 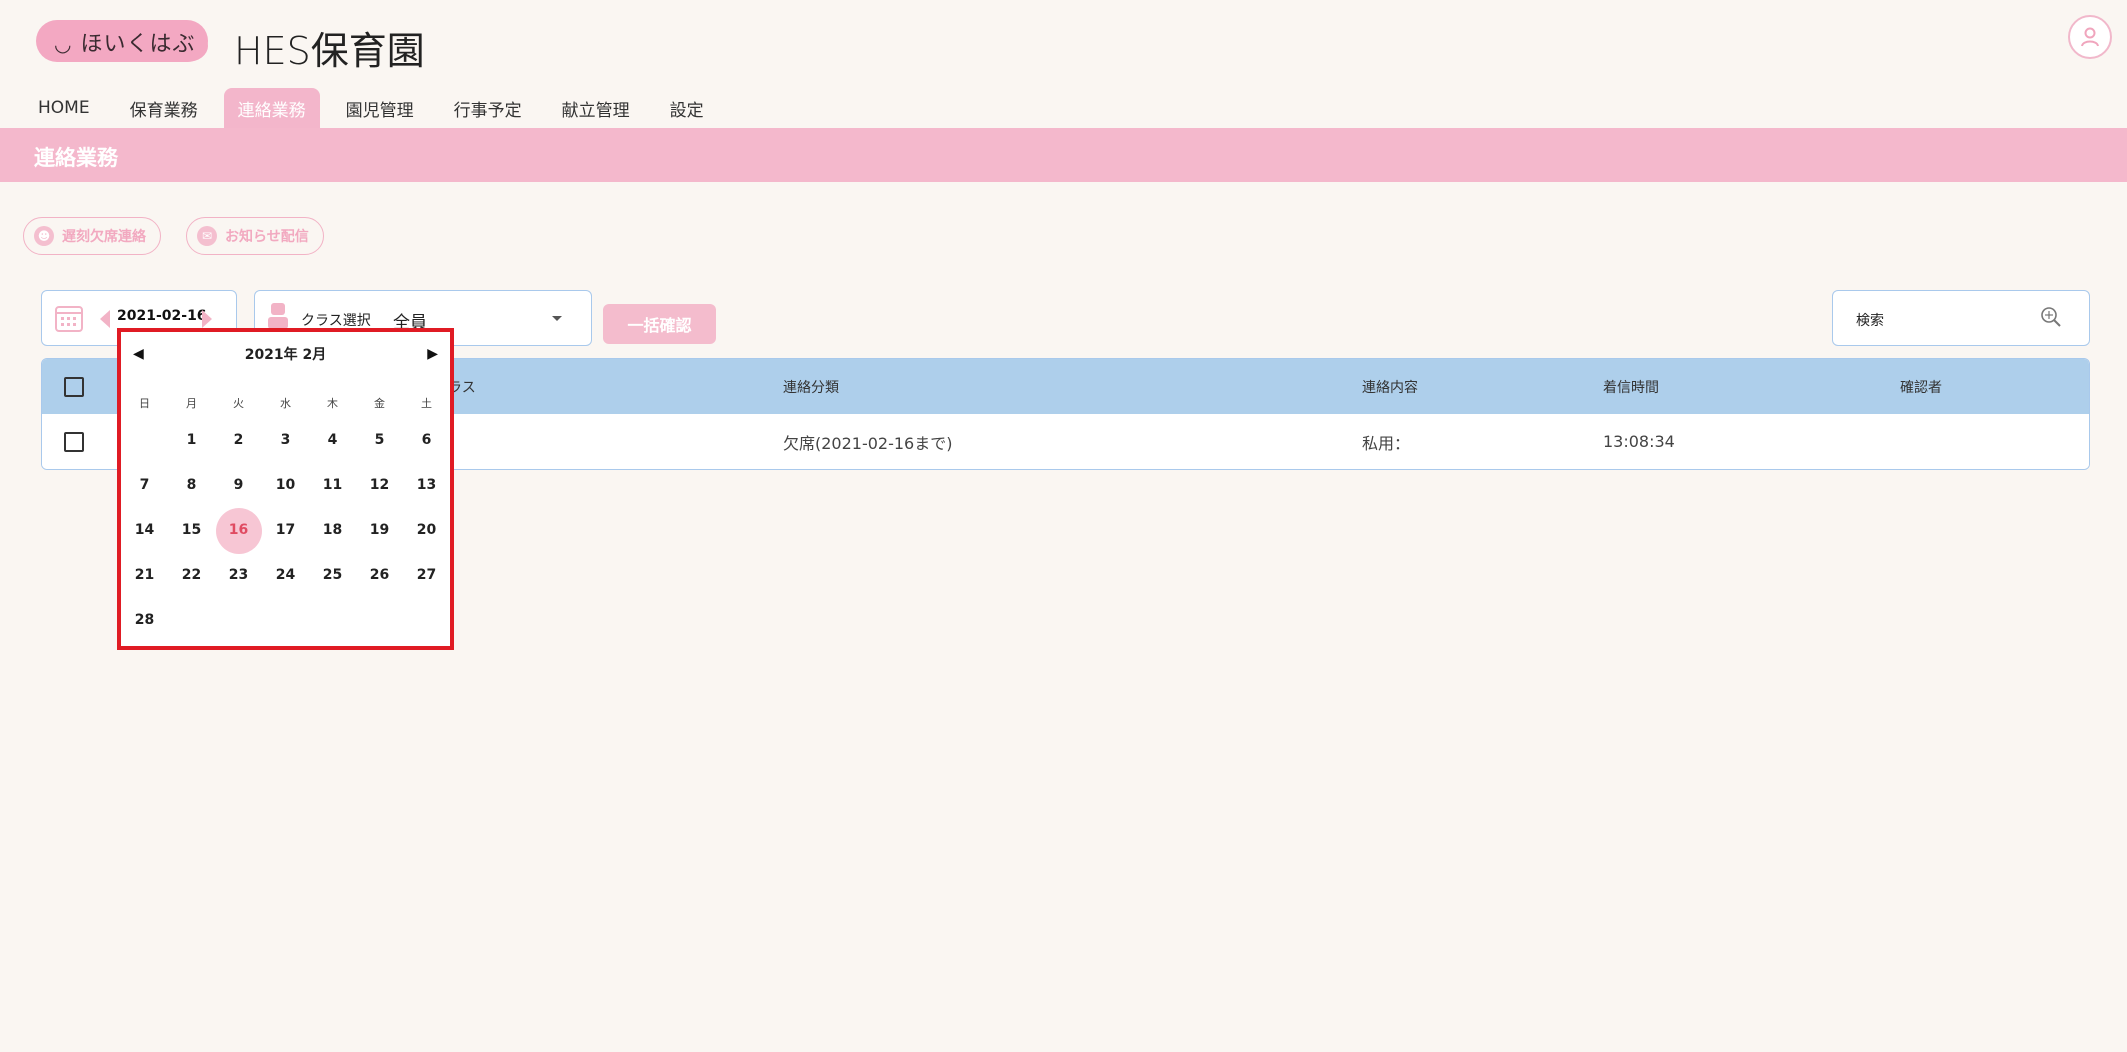 I want to click on calendar-icon, so click(x=69, y=318).